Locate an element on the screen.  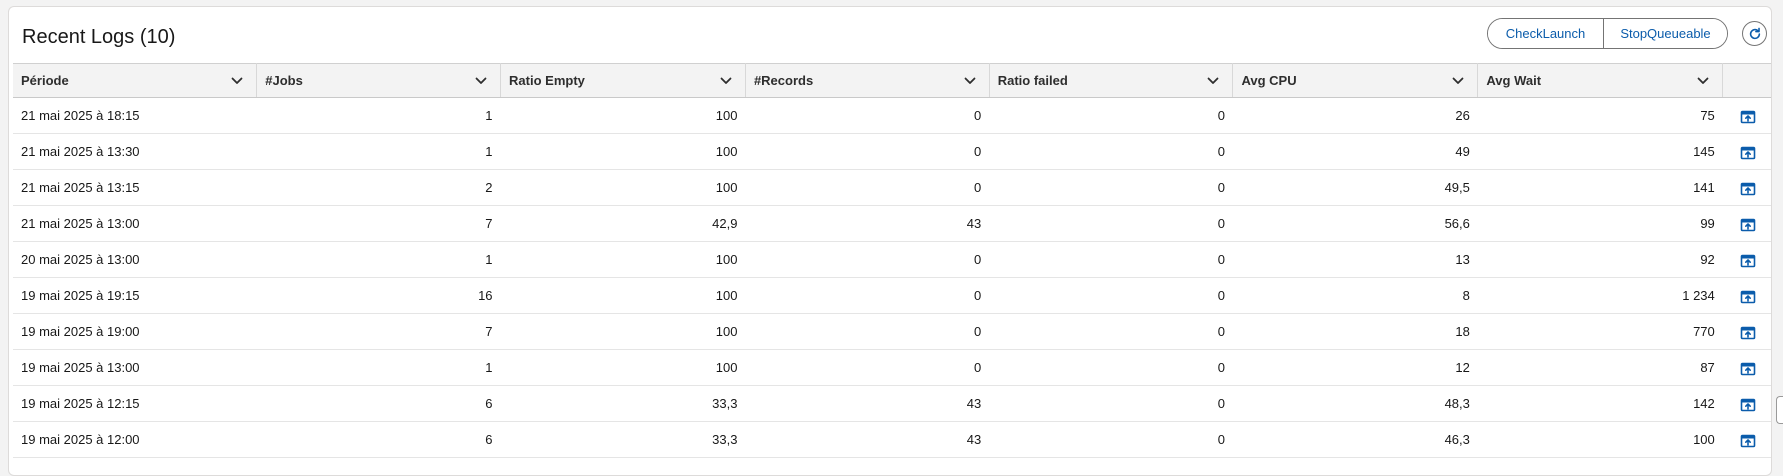
cell-avg-cpu: 8 is located at coordinates (1355, 295).